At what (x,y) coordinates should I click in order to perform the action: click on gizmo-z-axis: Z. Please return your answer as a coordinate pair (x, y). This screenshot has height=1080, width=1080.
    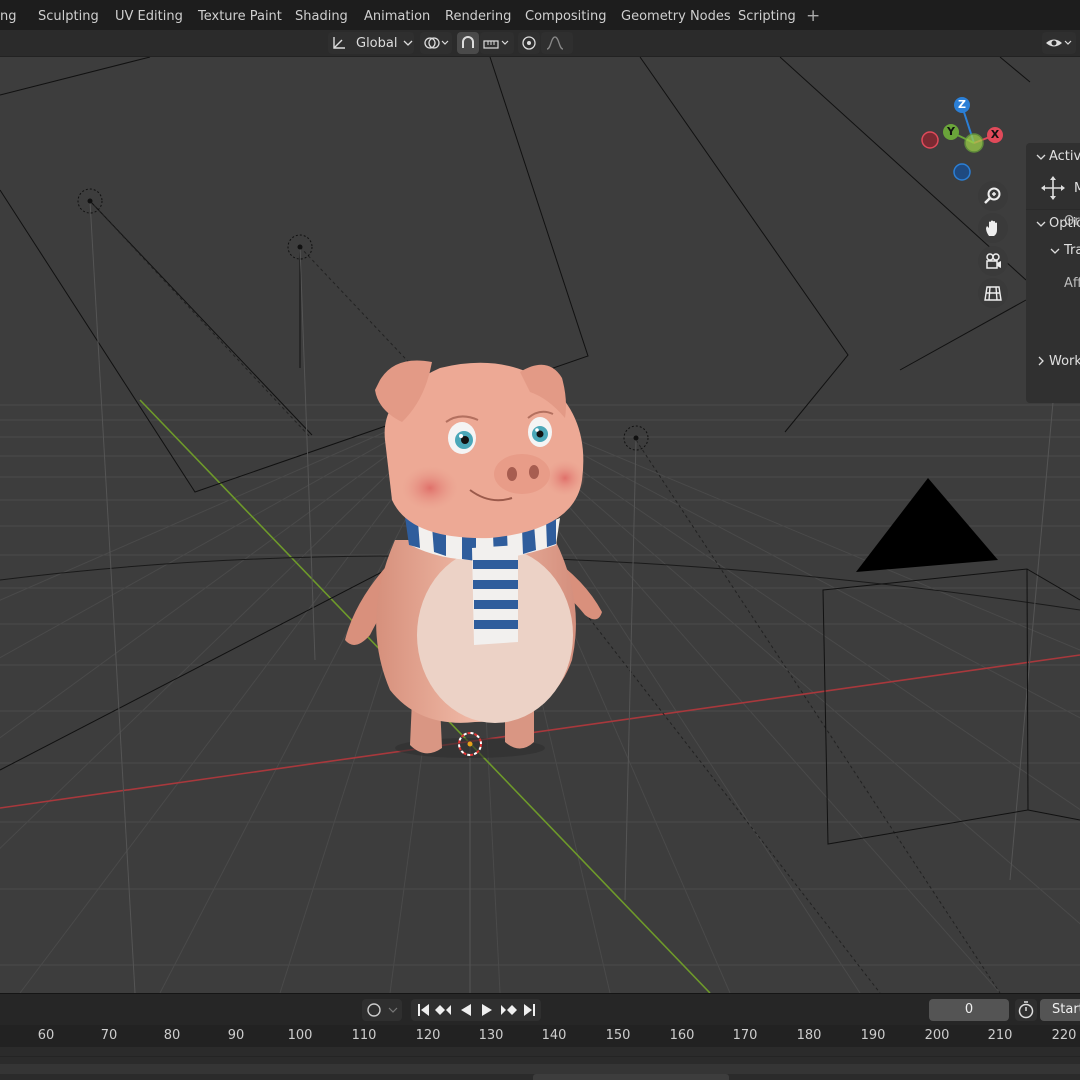
    Looking at the image, I should click on (962, 105).